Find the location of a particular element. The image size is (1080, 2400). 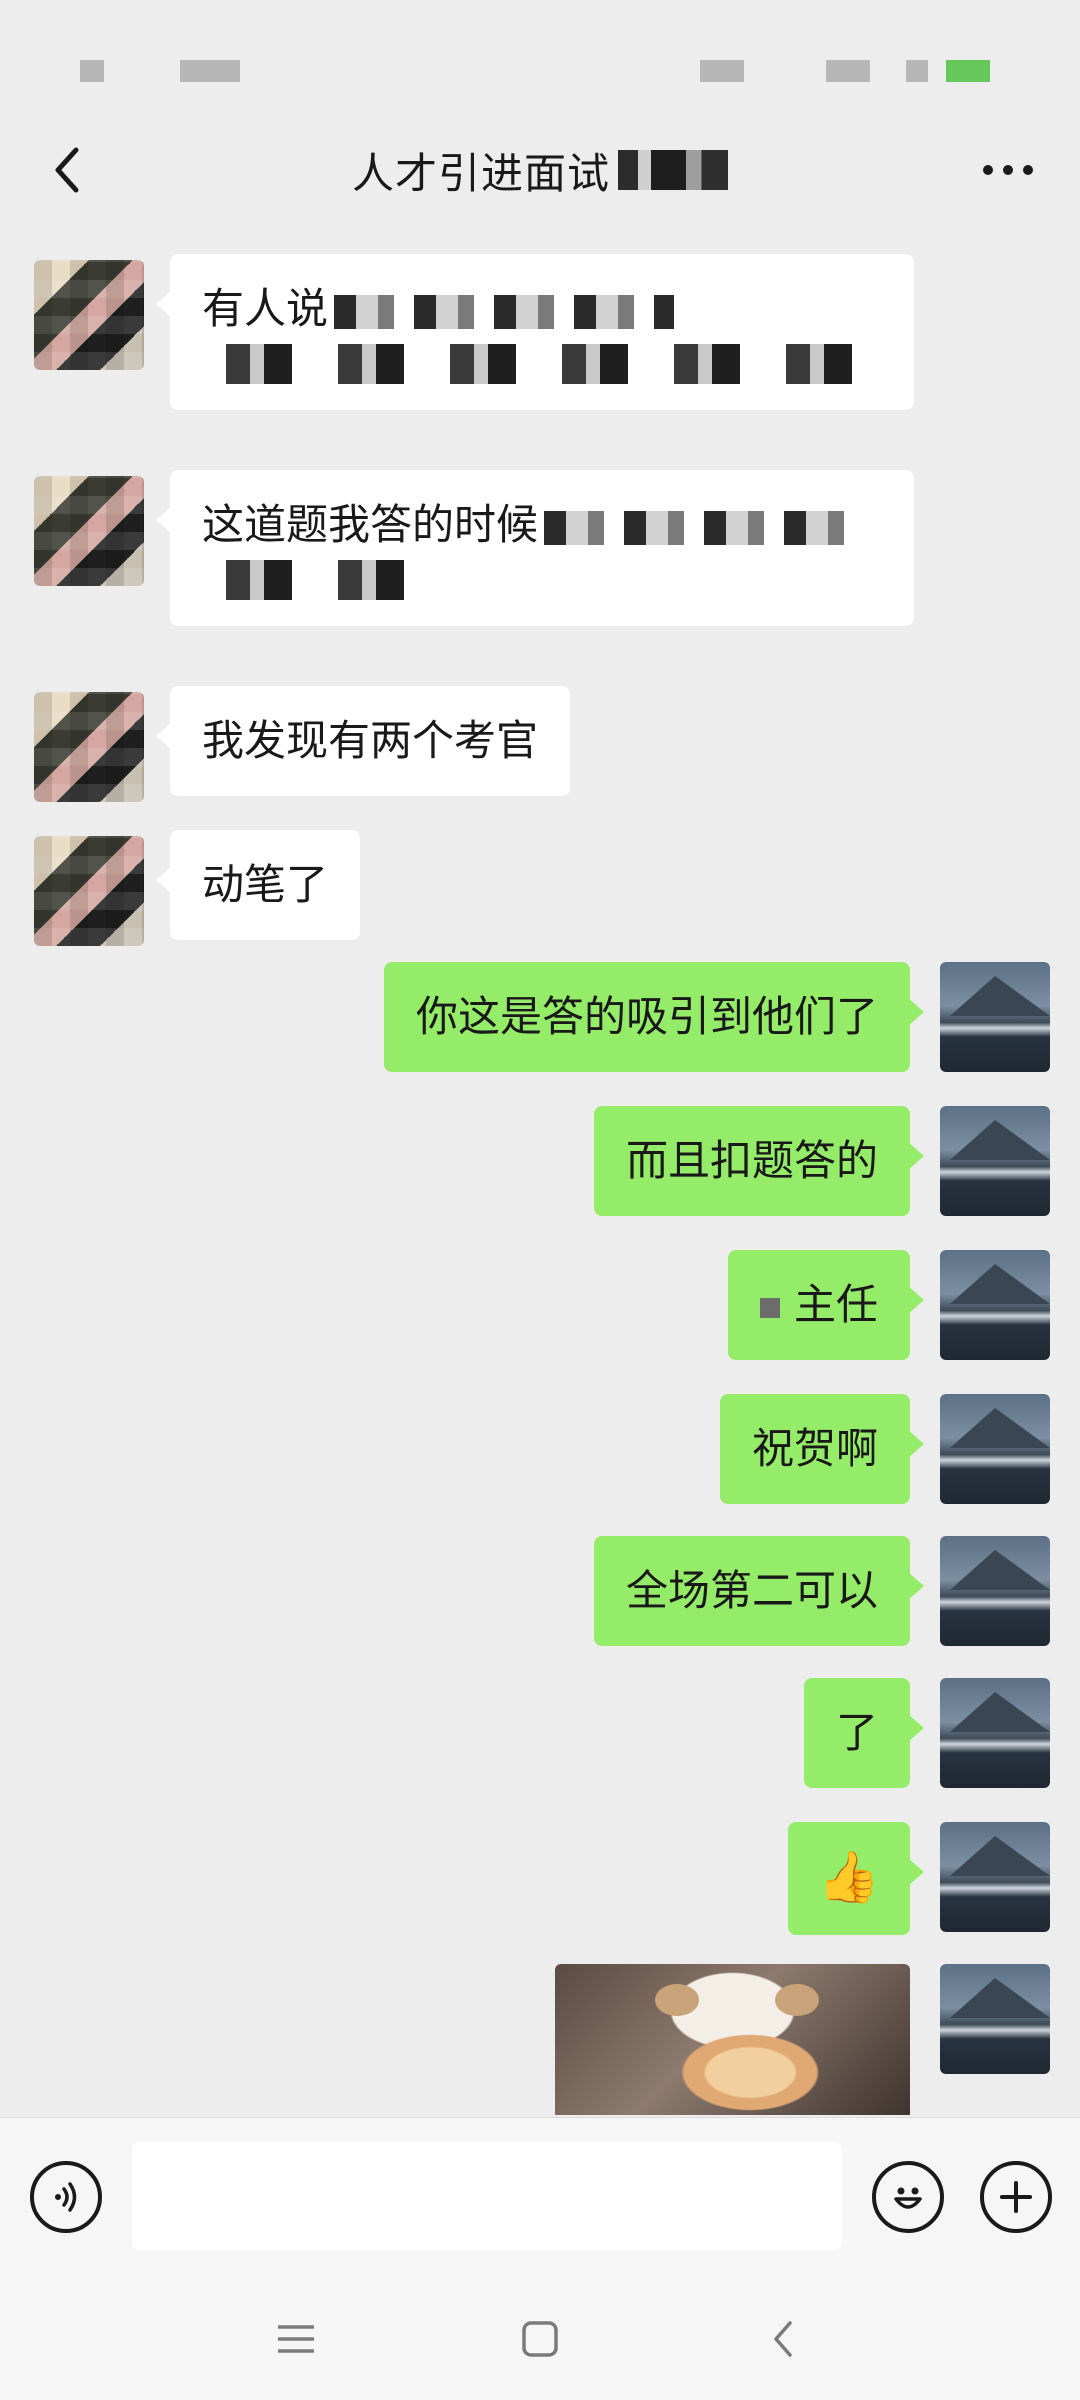

input-bar is located at coordinates (540, 2196).